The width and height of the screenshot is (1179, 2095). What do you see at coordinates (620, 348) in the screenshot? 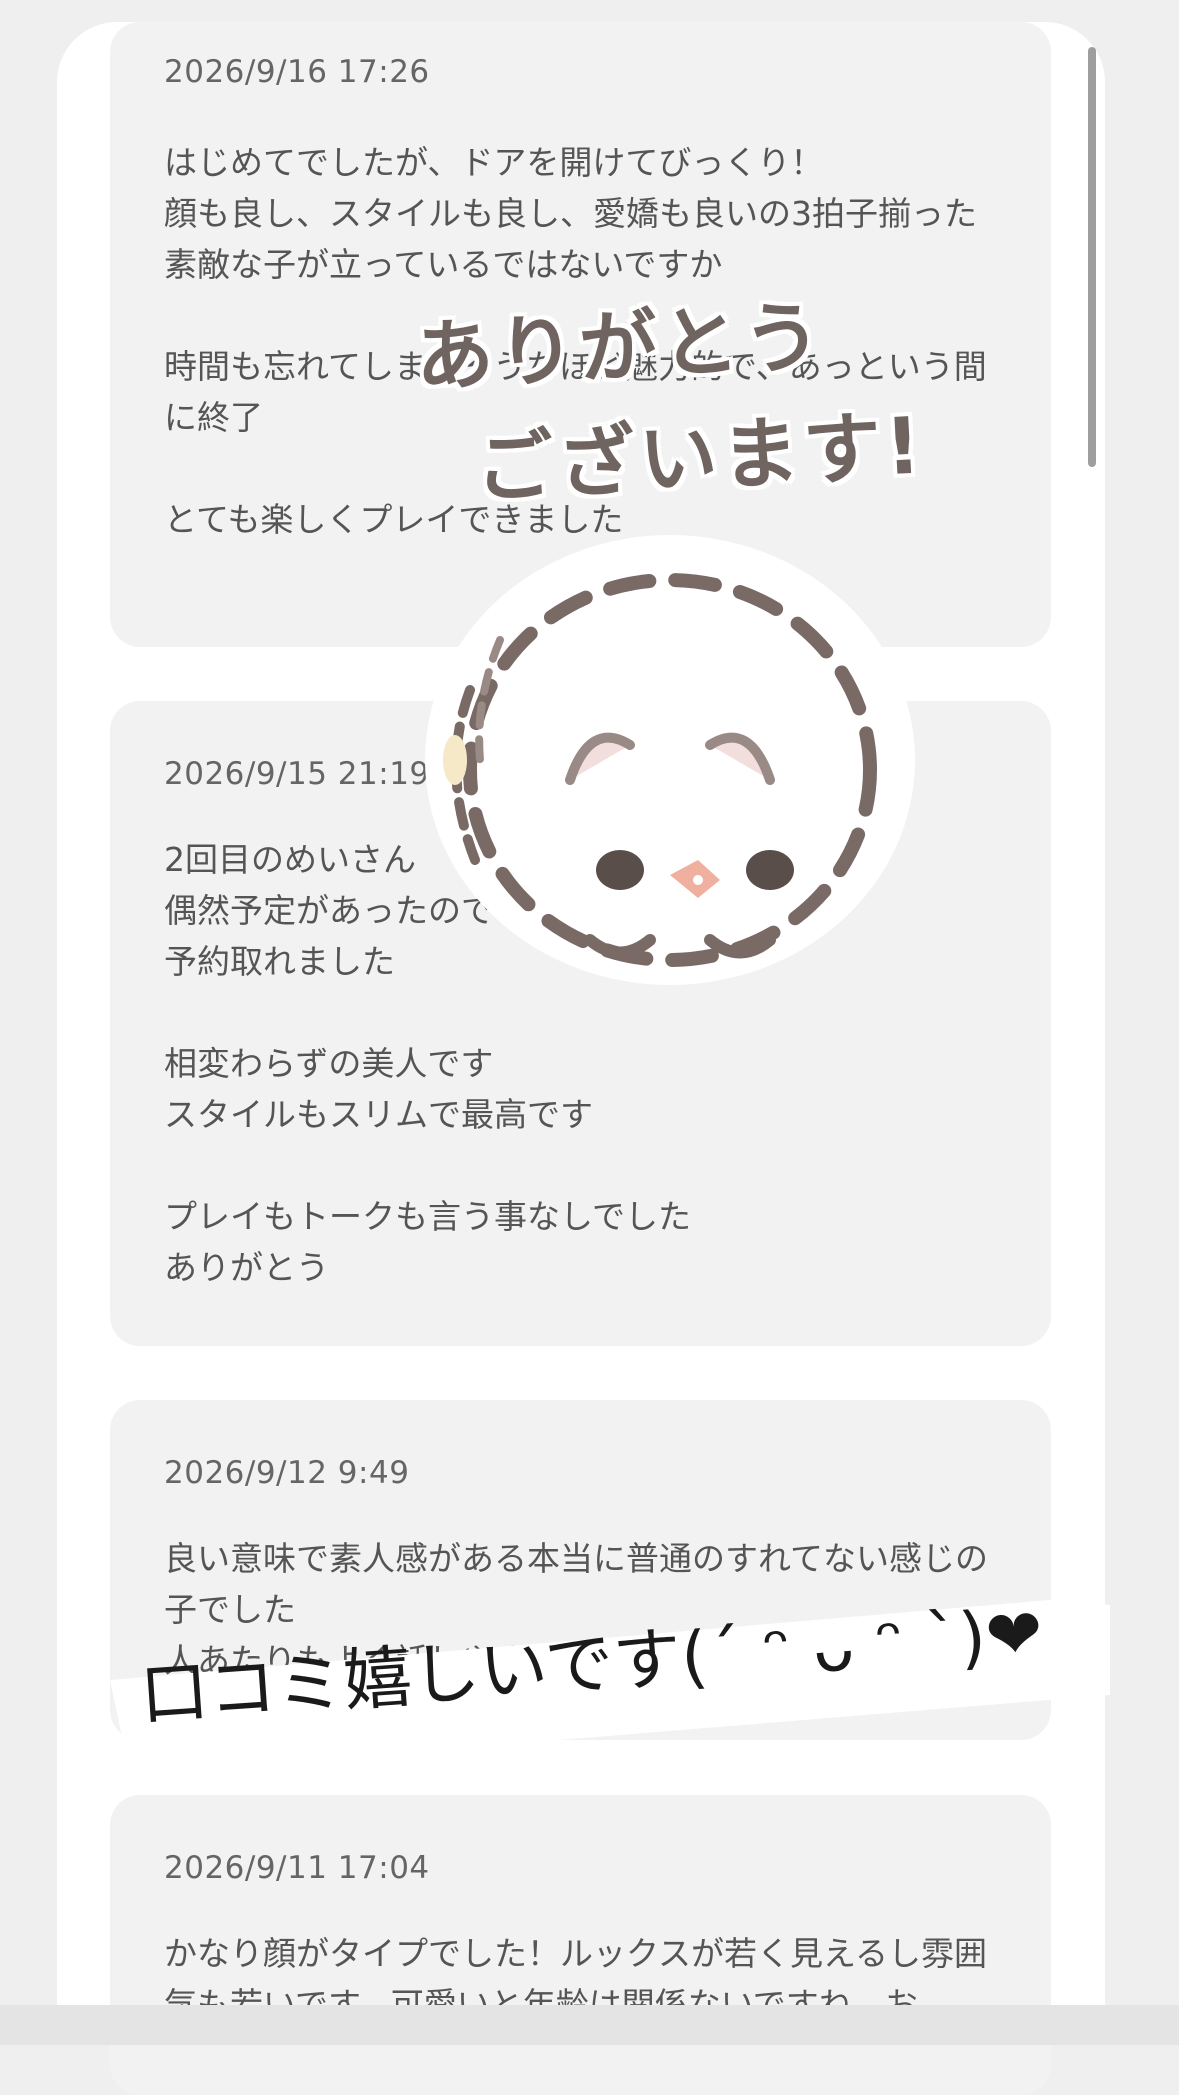
I see `thanks-line-1: ありがとう` at bounding box center [620, 348].